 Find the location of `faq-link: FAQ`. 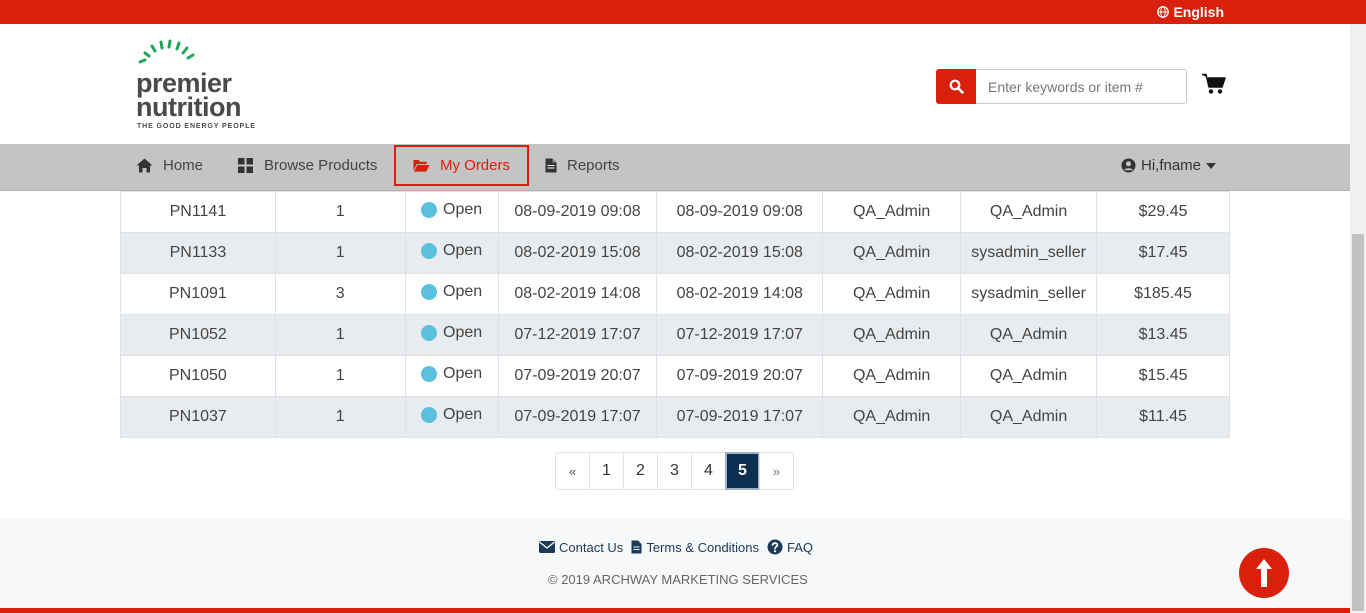

faq-link: FAQ is located at coordinates (790, 547).